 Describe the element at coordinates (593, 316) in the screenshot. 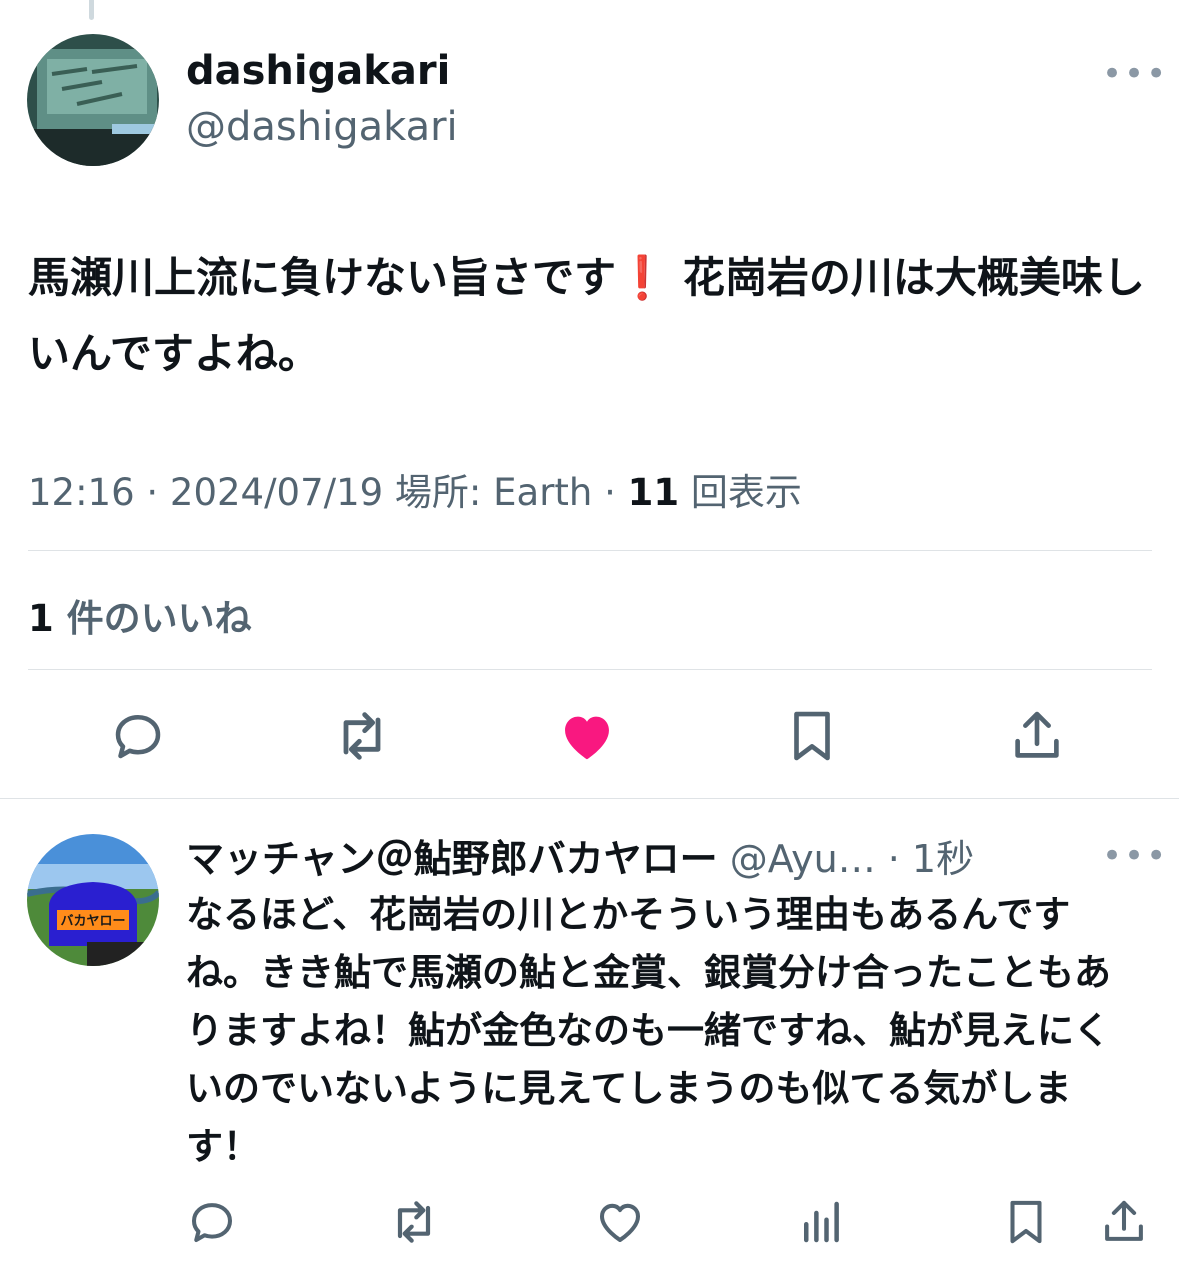

I see `tweet-text: 馬瀬川上流に負けない旨さです❗️ 花崗岩の川は大概美味しいんですよね。` at that location.